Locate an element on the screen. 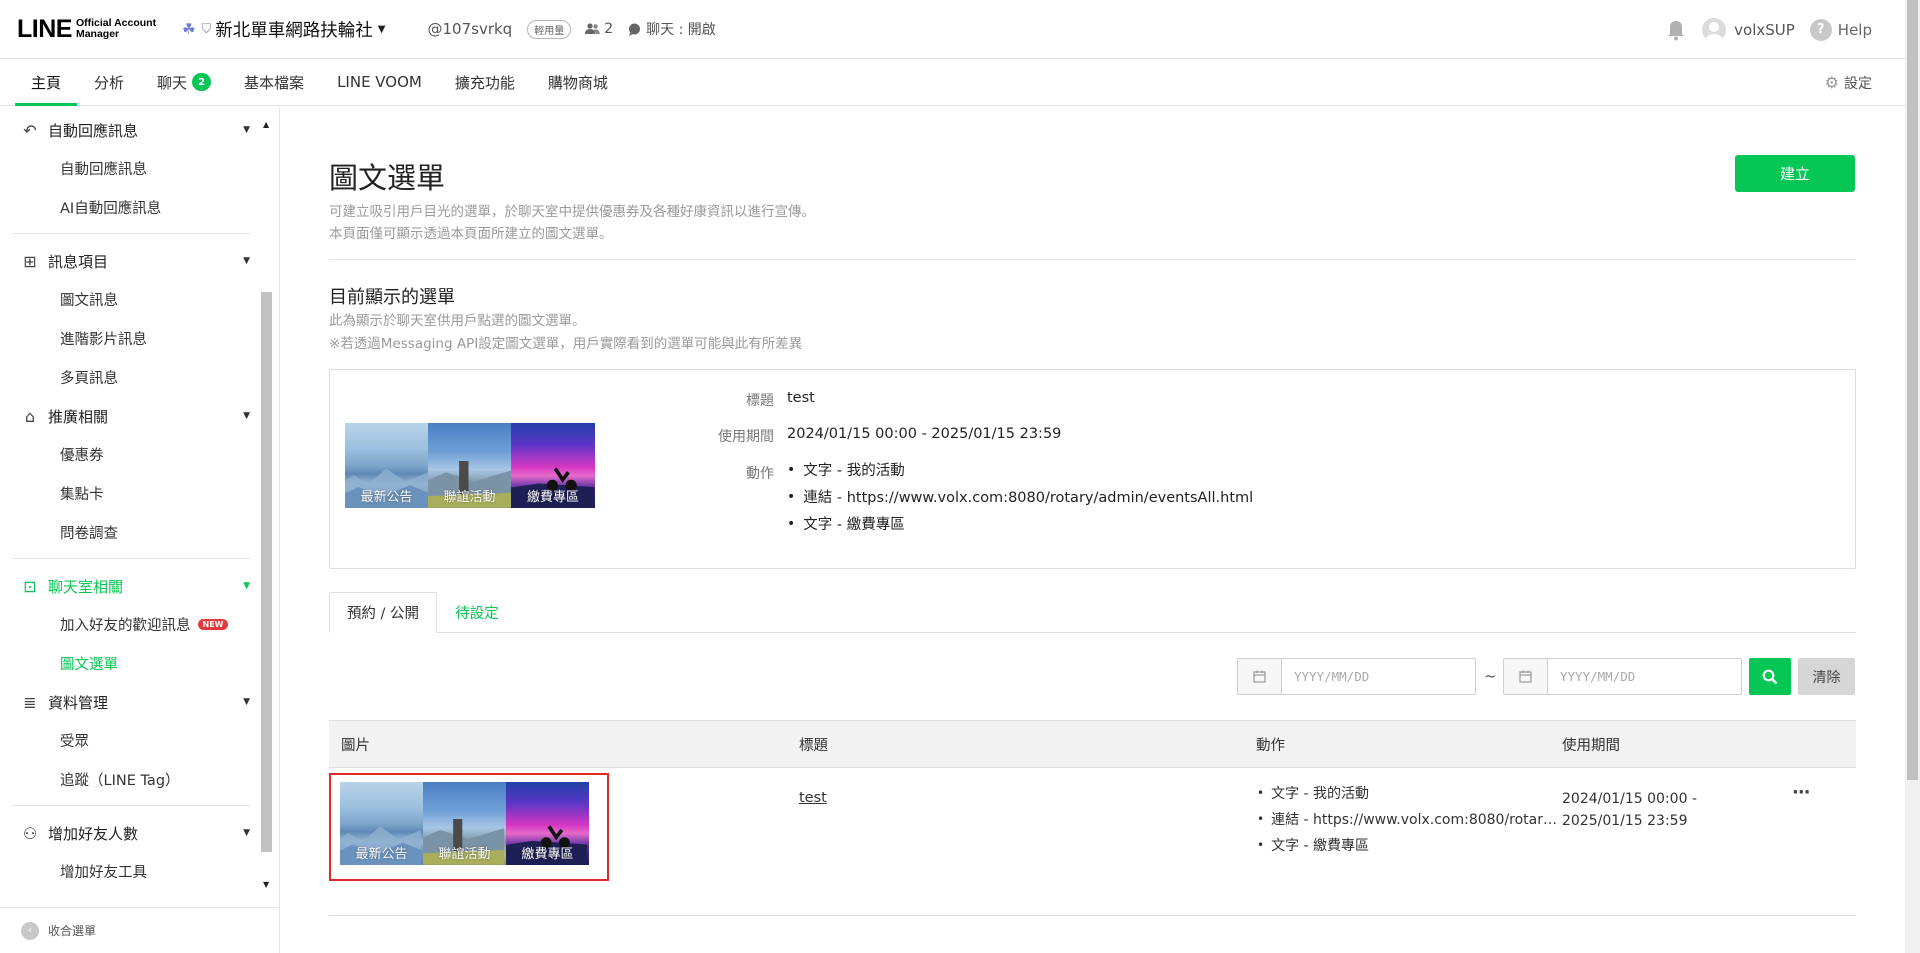  sidebar-group-gain-friends: ⚇ 增加好友人數 ▼ is located at coordinates (131, 833).